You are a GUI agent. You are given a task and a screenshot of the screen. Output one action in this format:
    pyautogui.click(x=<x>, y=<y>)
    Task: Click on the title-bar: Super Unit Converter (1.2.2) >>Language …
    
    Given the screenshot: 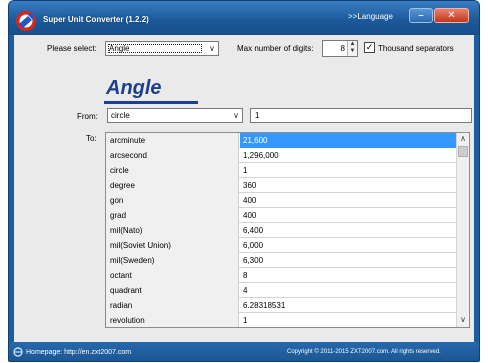 What is the action you would take?
    pyautogui.click(x=244, y=18)
    